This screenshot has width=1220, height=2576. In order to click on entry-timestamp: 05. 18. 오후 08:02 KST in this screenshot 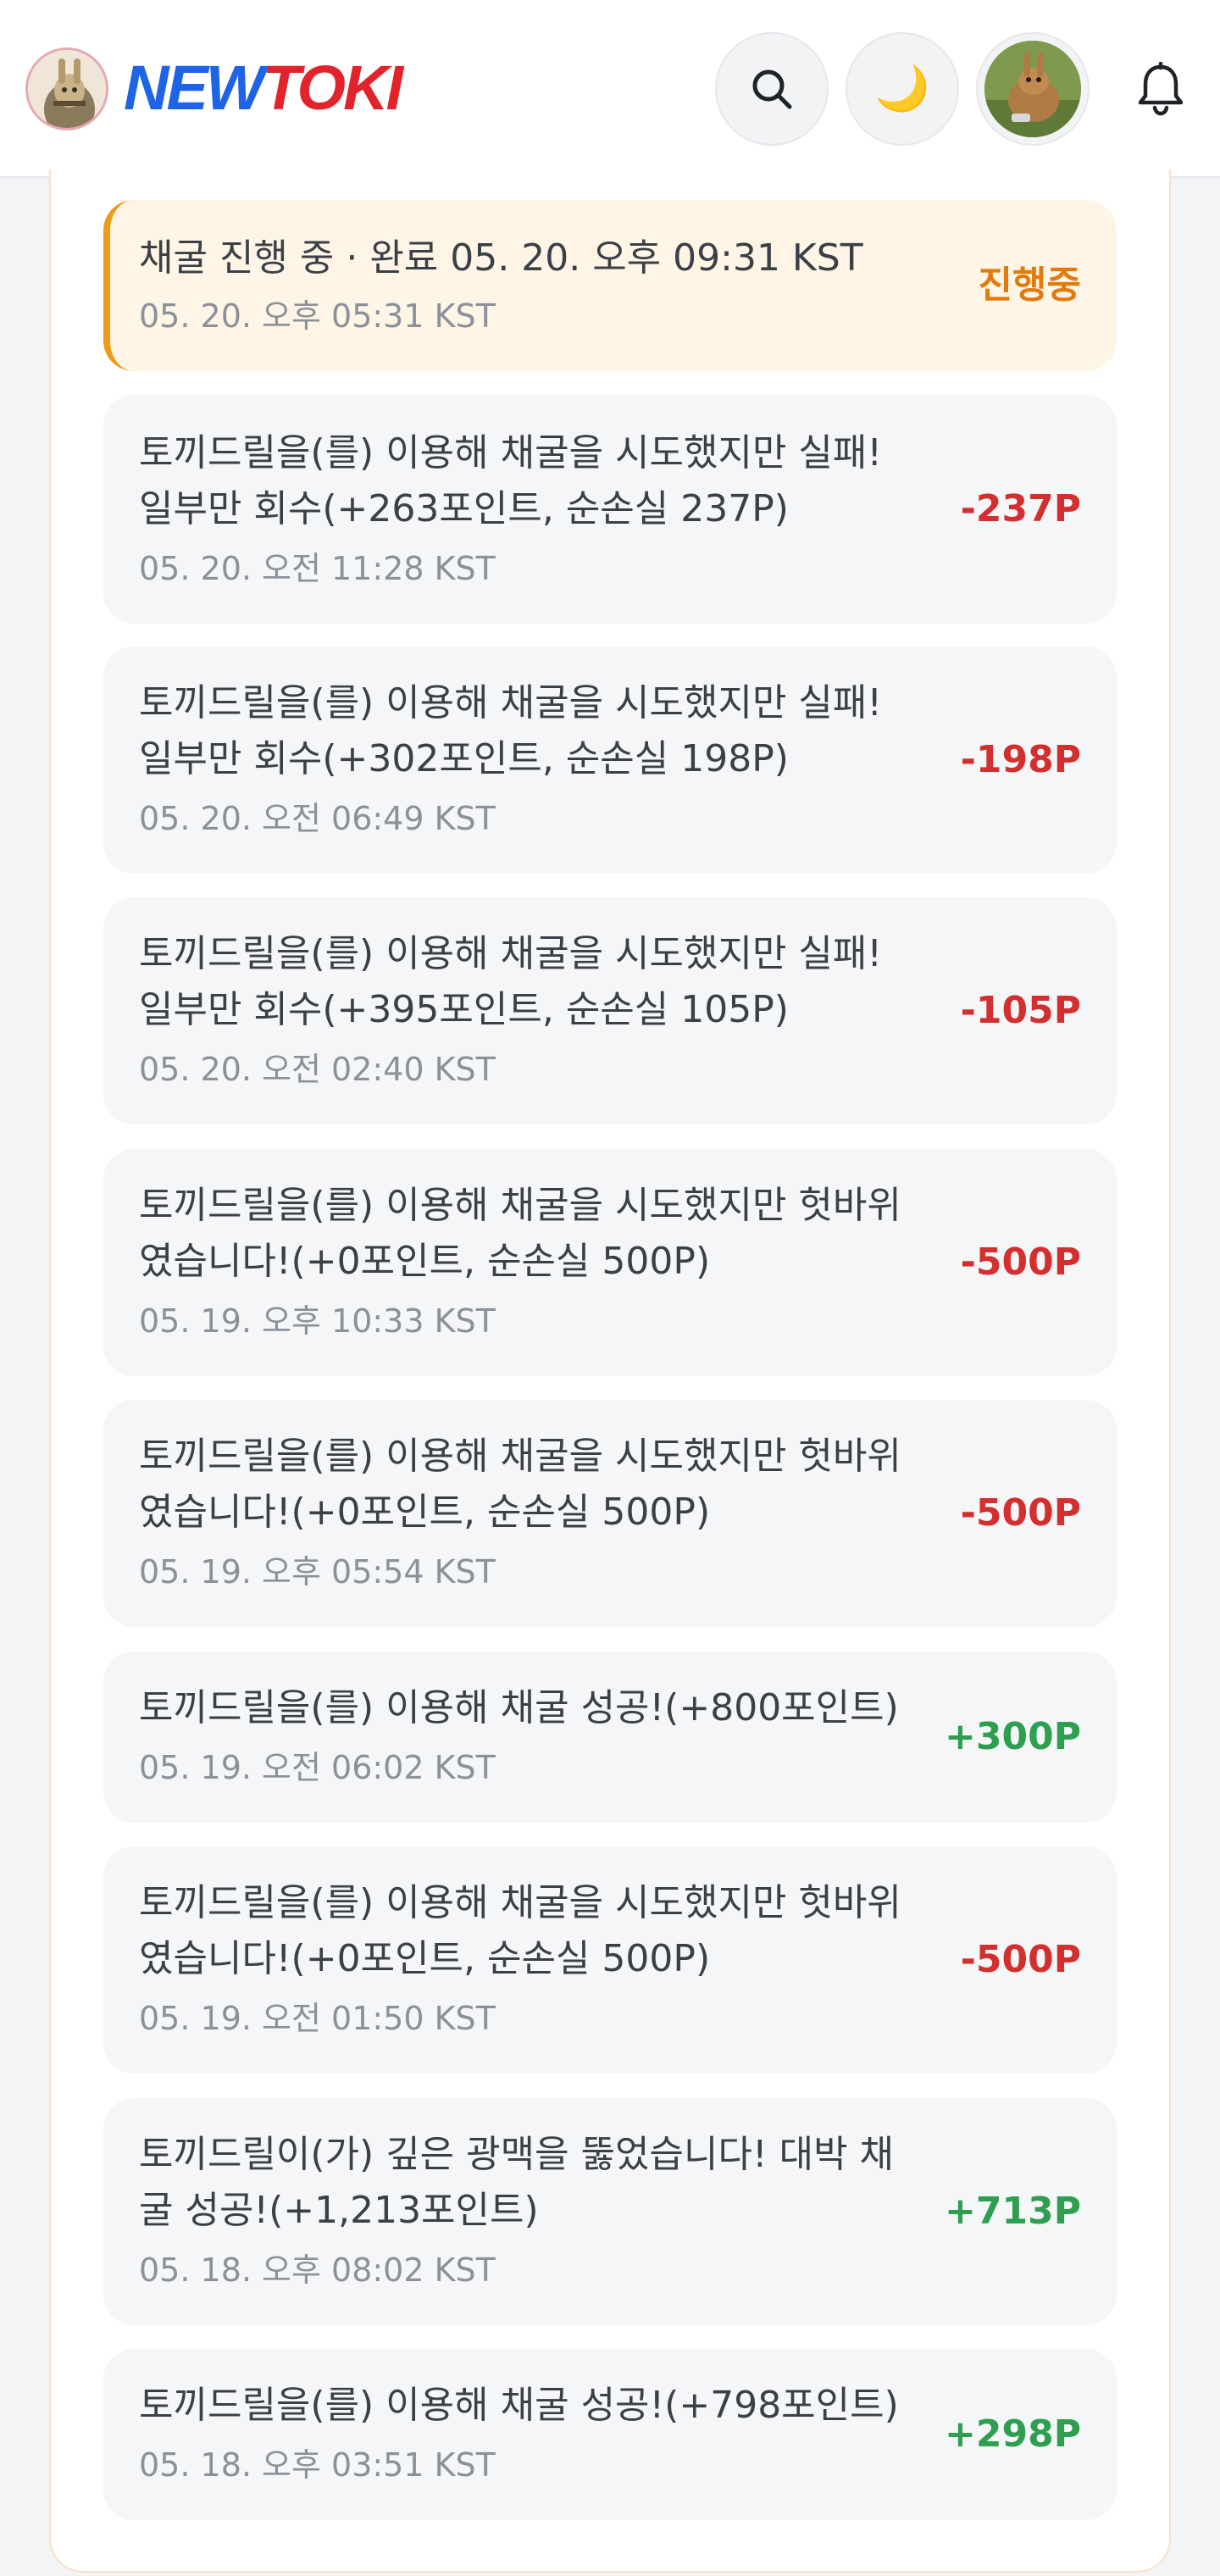, I will do `click(317, 2270)`.